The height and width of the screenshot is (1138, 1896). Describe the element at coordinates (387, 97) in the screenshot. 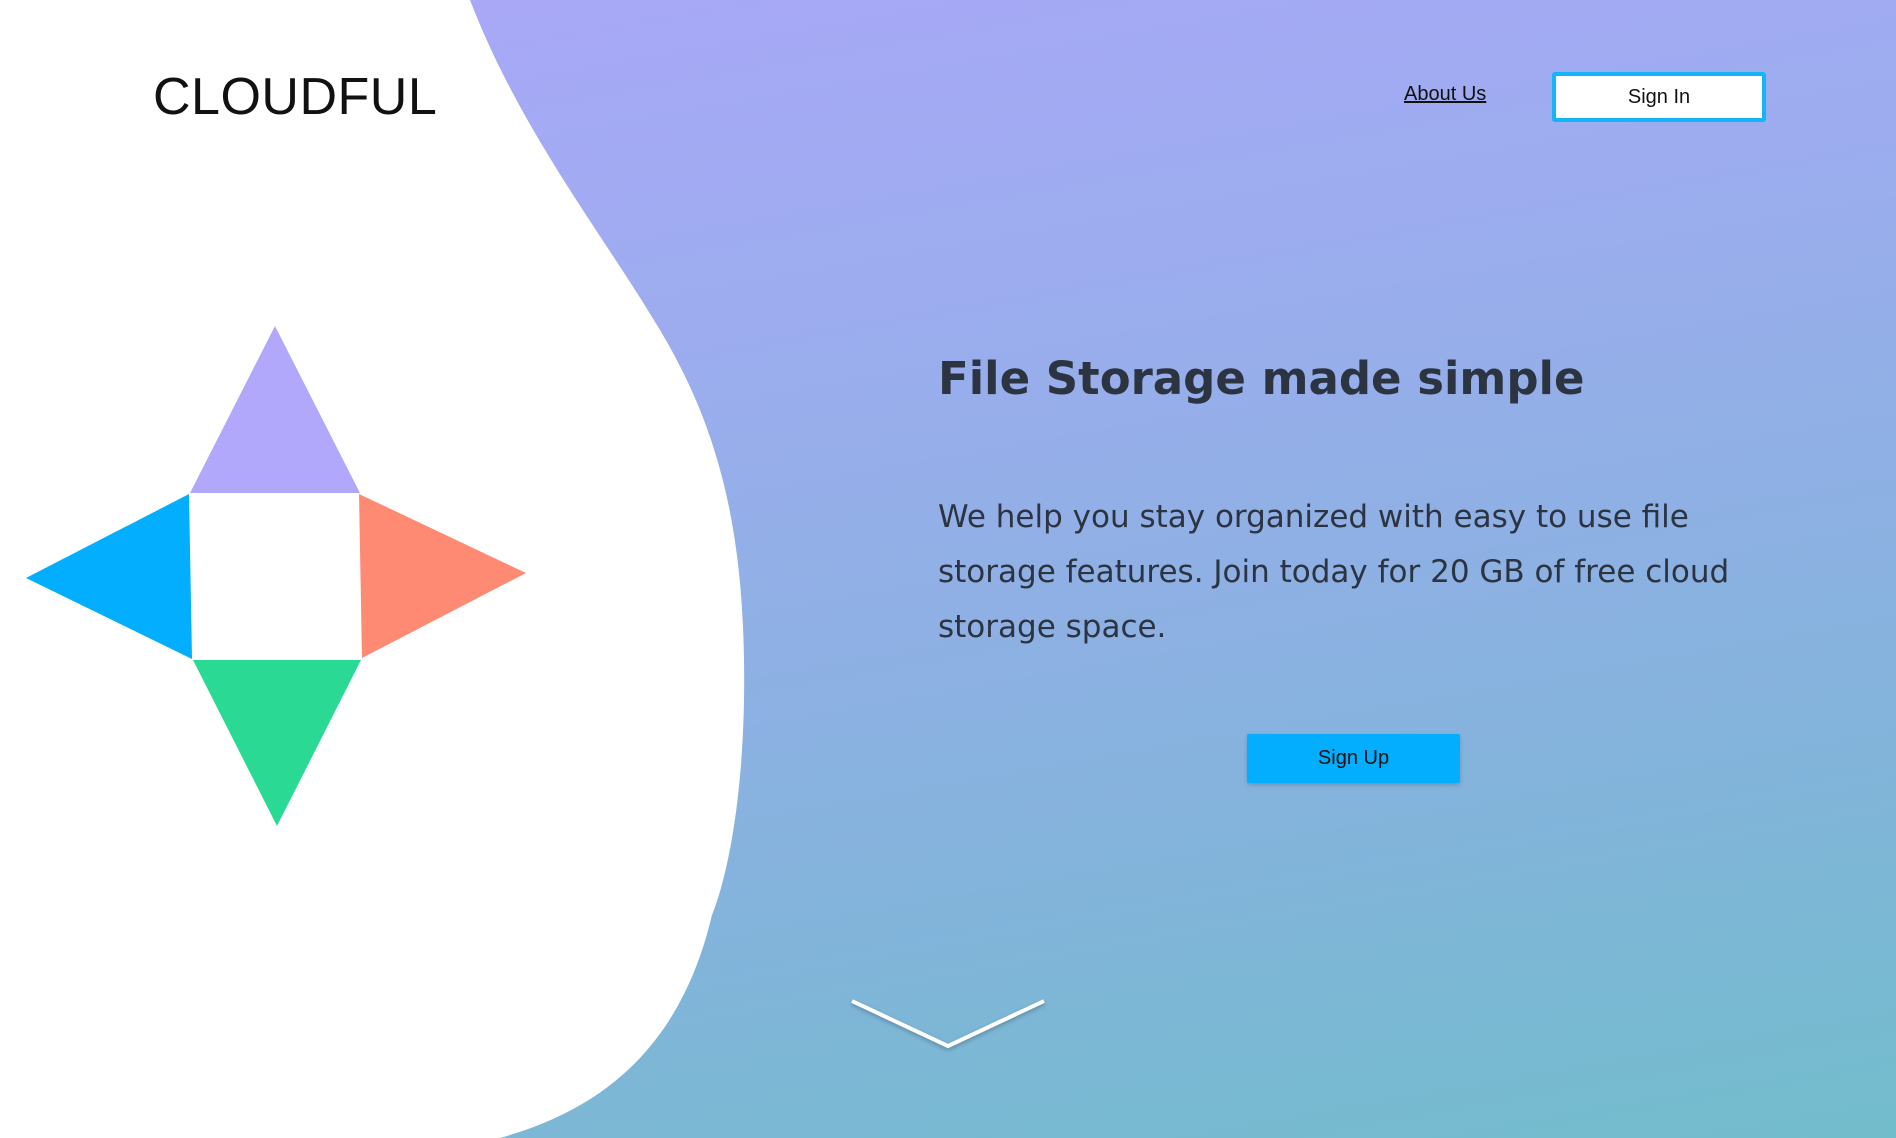

I see `logo-text-bold: FUL` at that location.